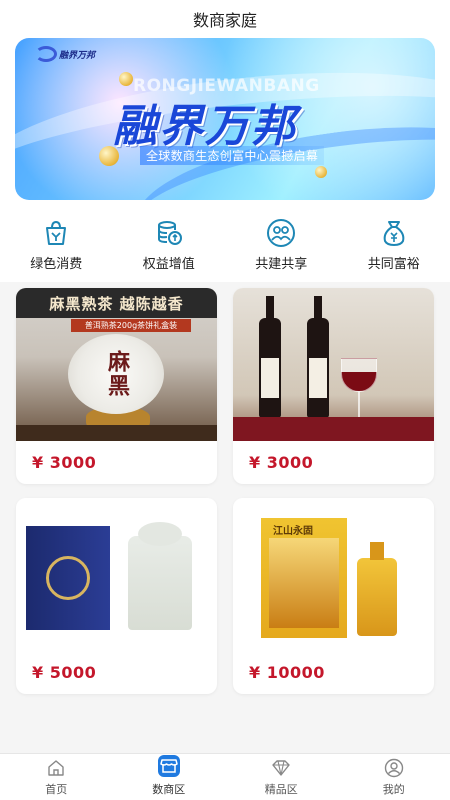 This screenshot has height=800, width=450. I want to click on tab-premium: 精品区, so click(281, 777).